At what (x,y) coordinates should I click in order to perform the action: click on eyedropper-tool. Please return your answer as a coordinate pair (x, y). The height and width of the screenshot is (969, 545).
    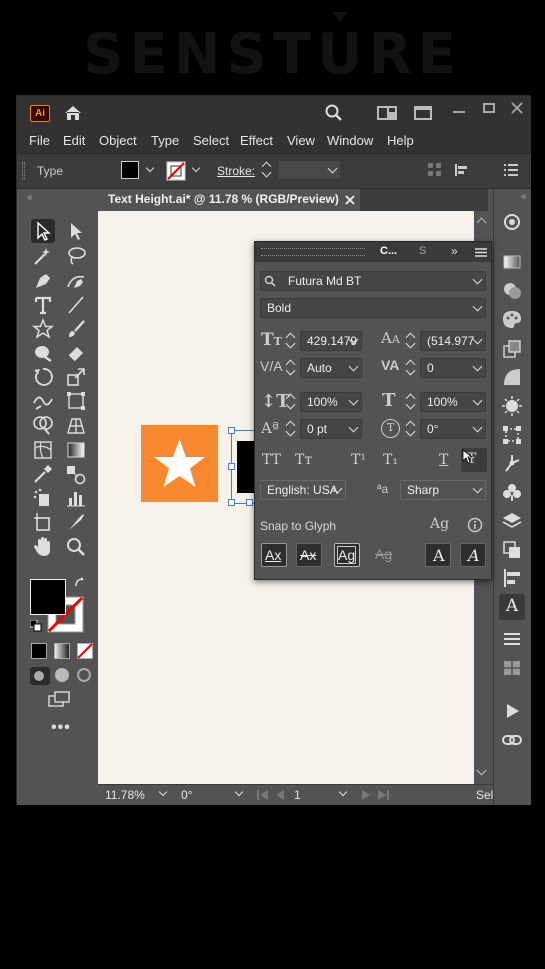
    Looking at the image, I should click on (43, 474).